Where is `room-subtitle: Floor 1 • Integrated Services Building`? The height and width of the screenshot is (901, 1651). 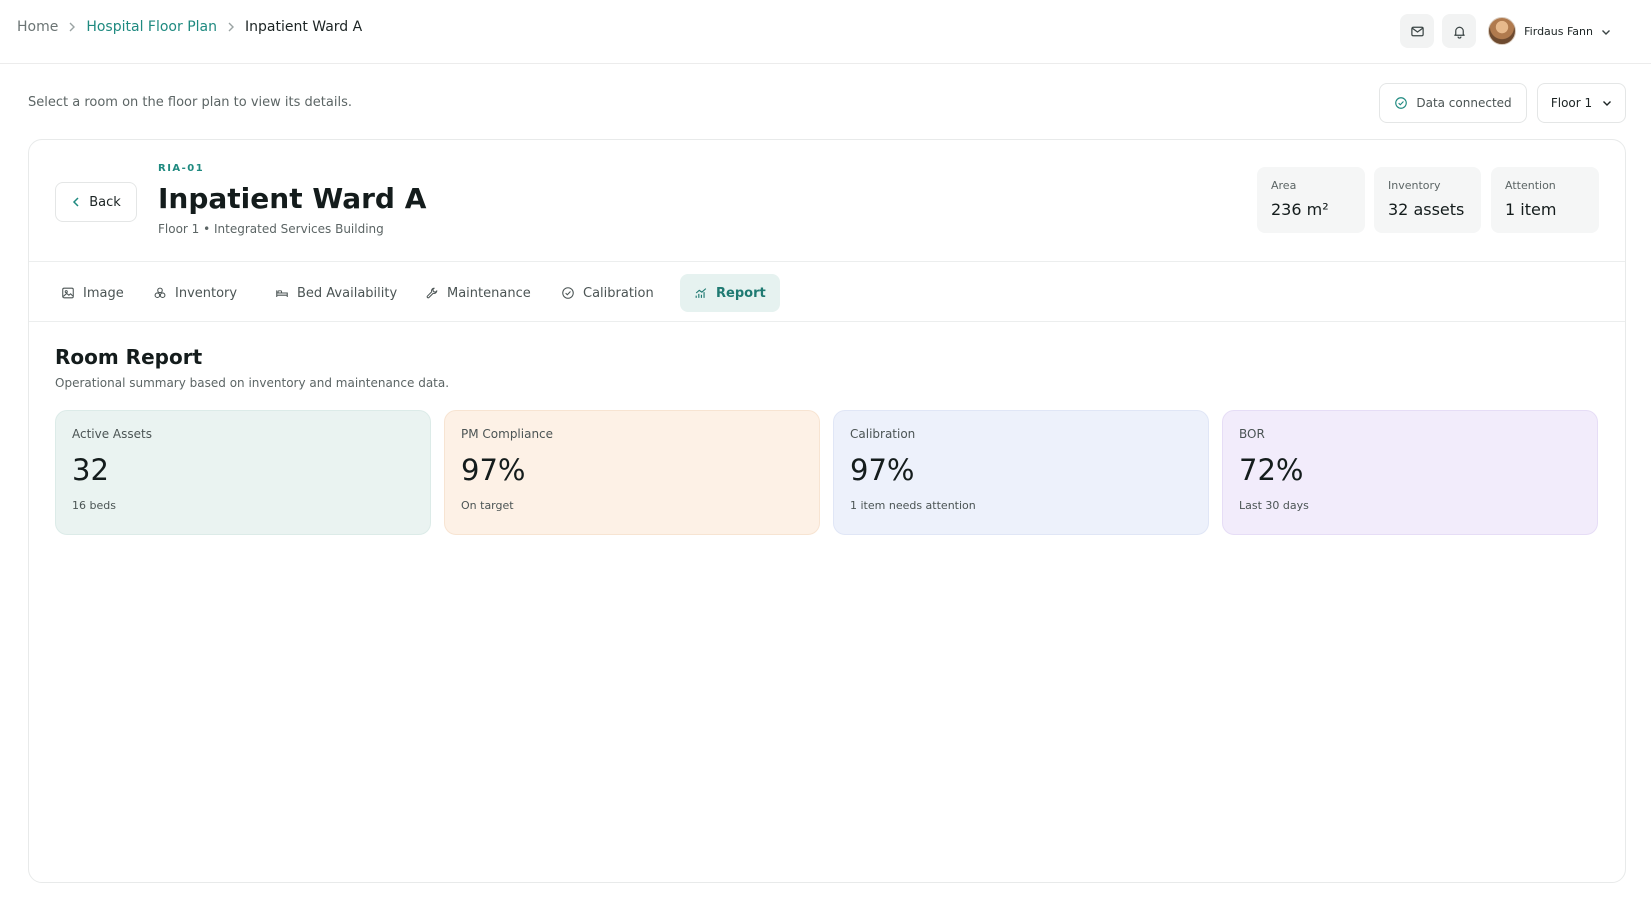 room-subtitle: Floor 1 • Integrated Services Building is located at coordinates (271, 229).